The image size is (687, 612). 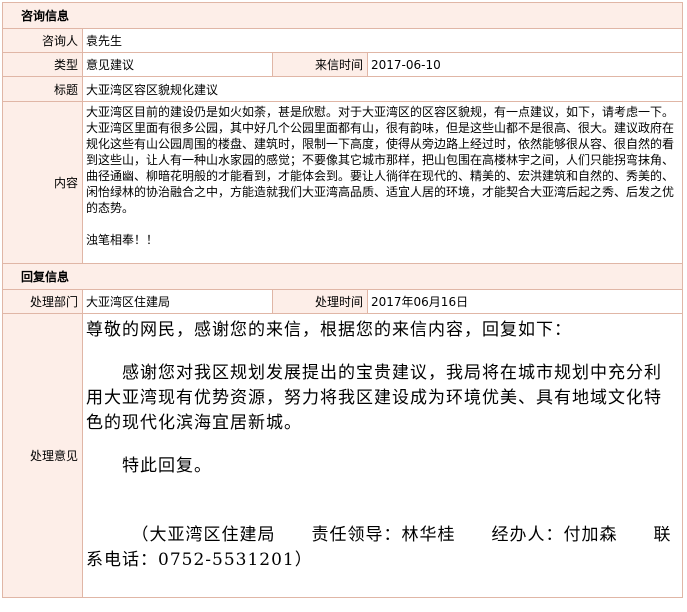 I want to click on reply-closing: 特此回复。, so click(x=149, y=466).